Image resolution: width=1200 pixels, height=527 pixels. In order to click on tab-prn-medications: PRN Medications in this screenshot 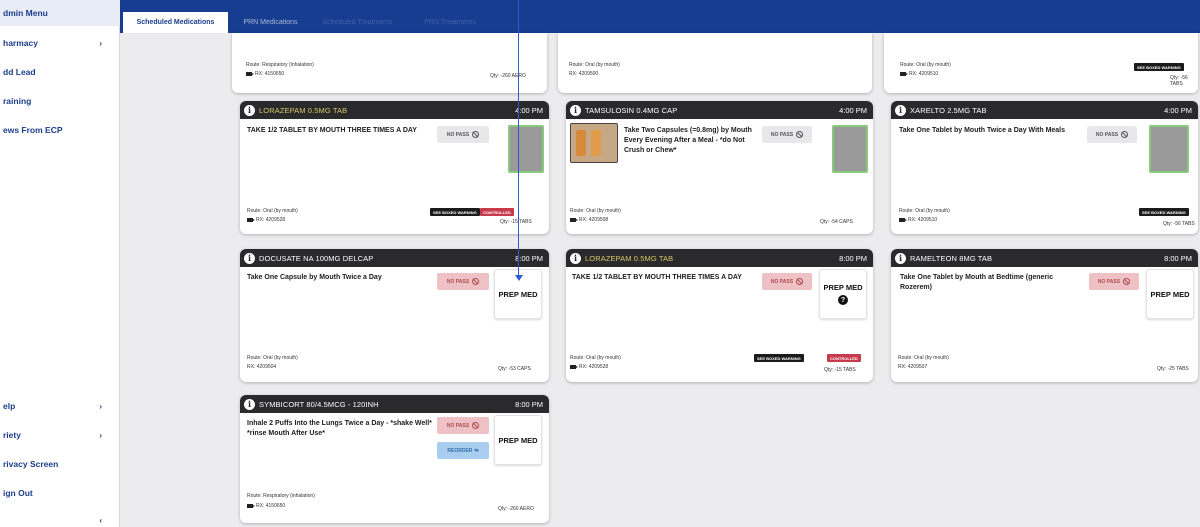, I will do `click(270, 22)`.